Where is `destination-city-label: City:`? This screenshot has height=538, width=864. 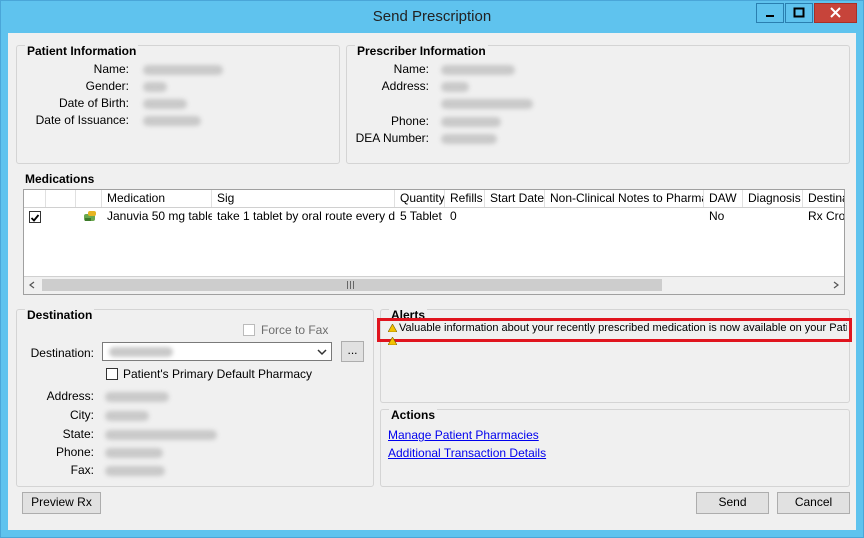
destination-city-label: City: is located at coordinates (82, 415).